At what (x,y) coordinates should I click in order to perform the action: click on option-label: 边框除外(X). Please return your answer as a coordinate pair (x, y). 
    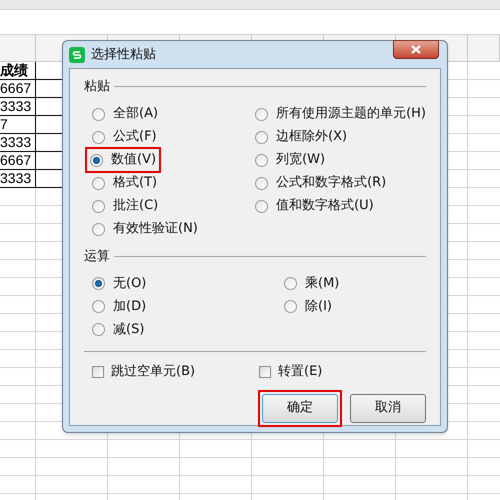
    Looking at the image, I should click on (312, 137).